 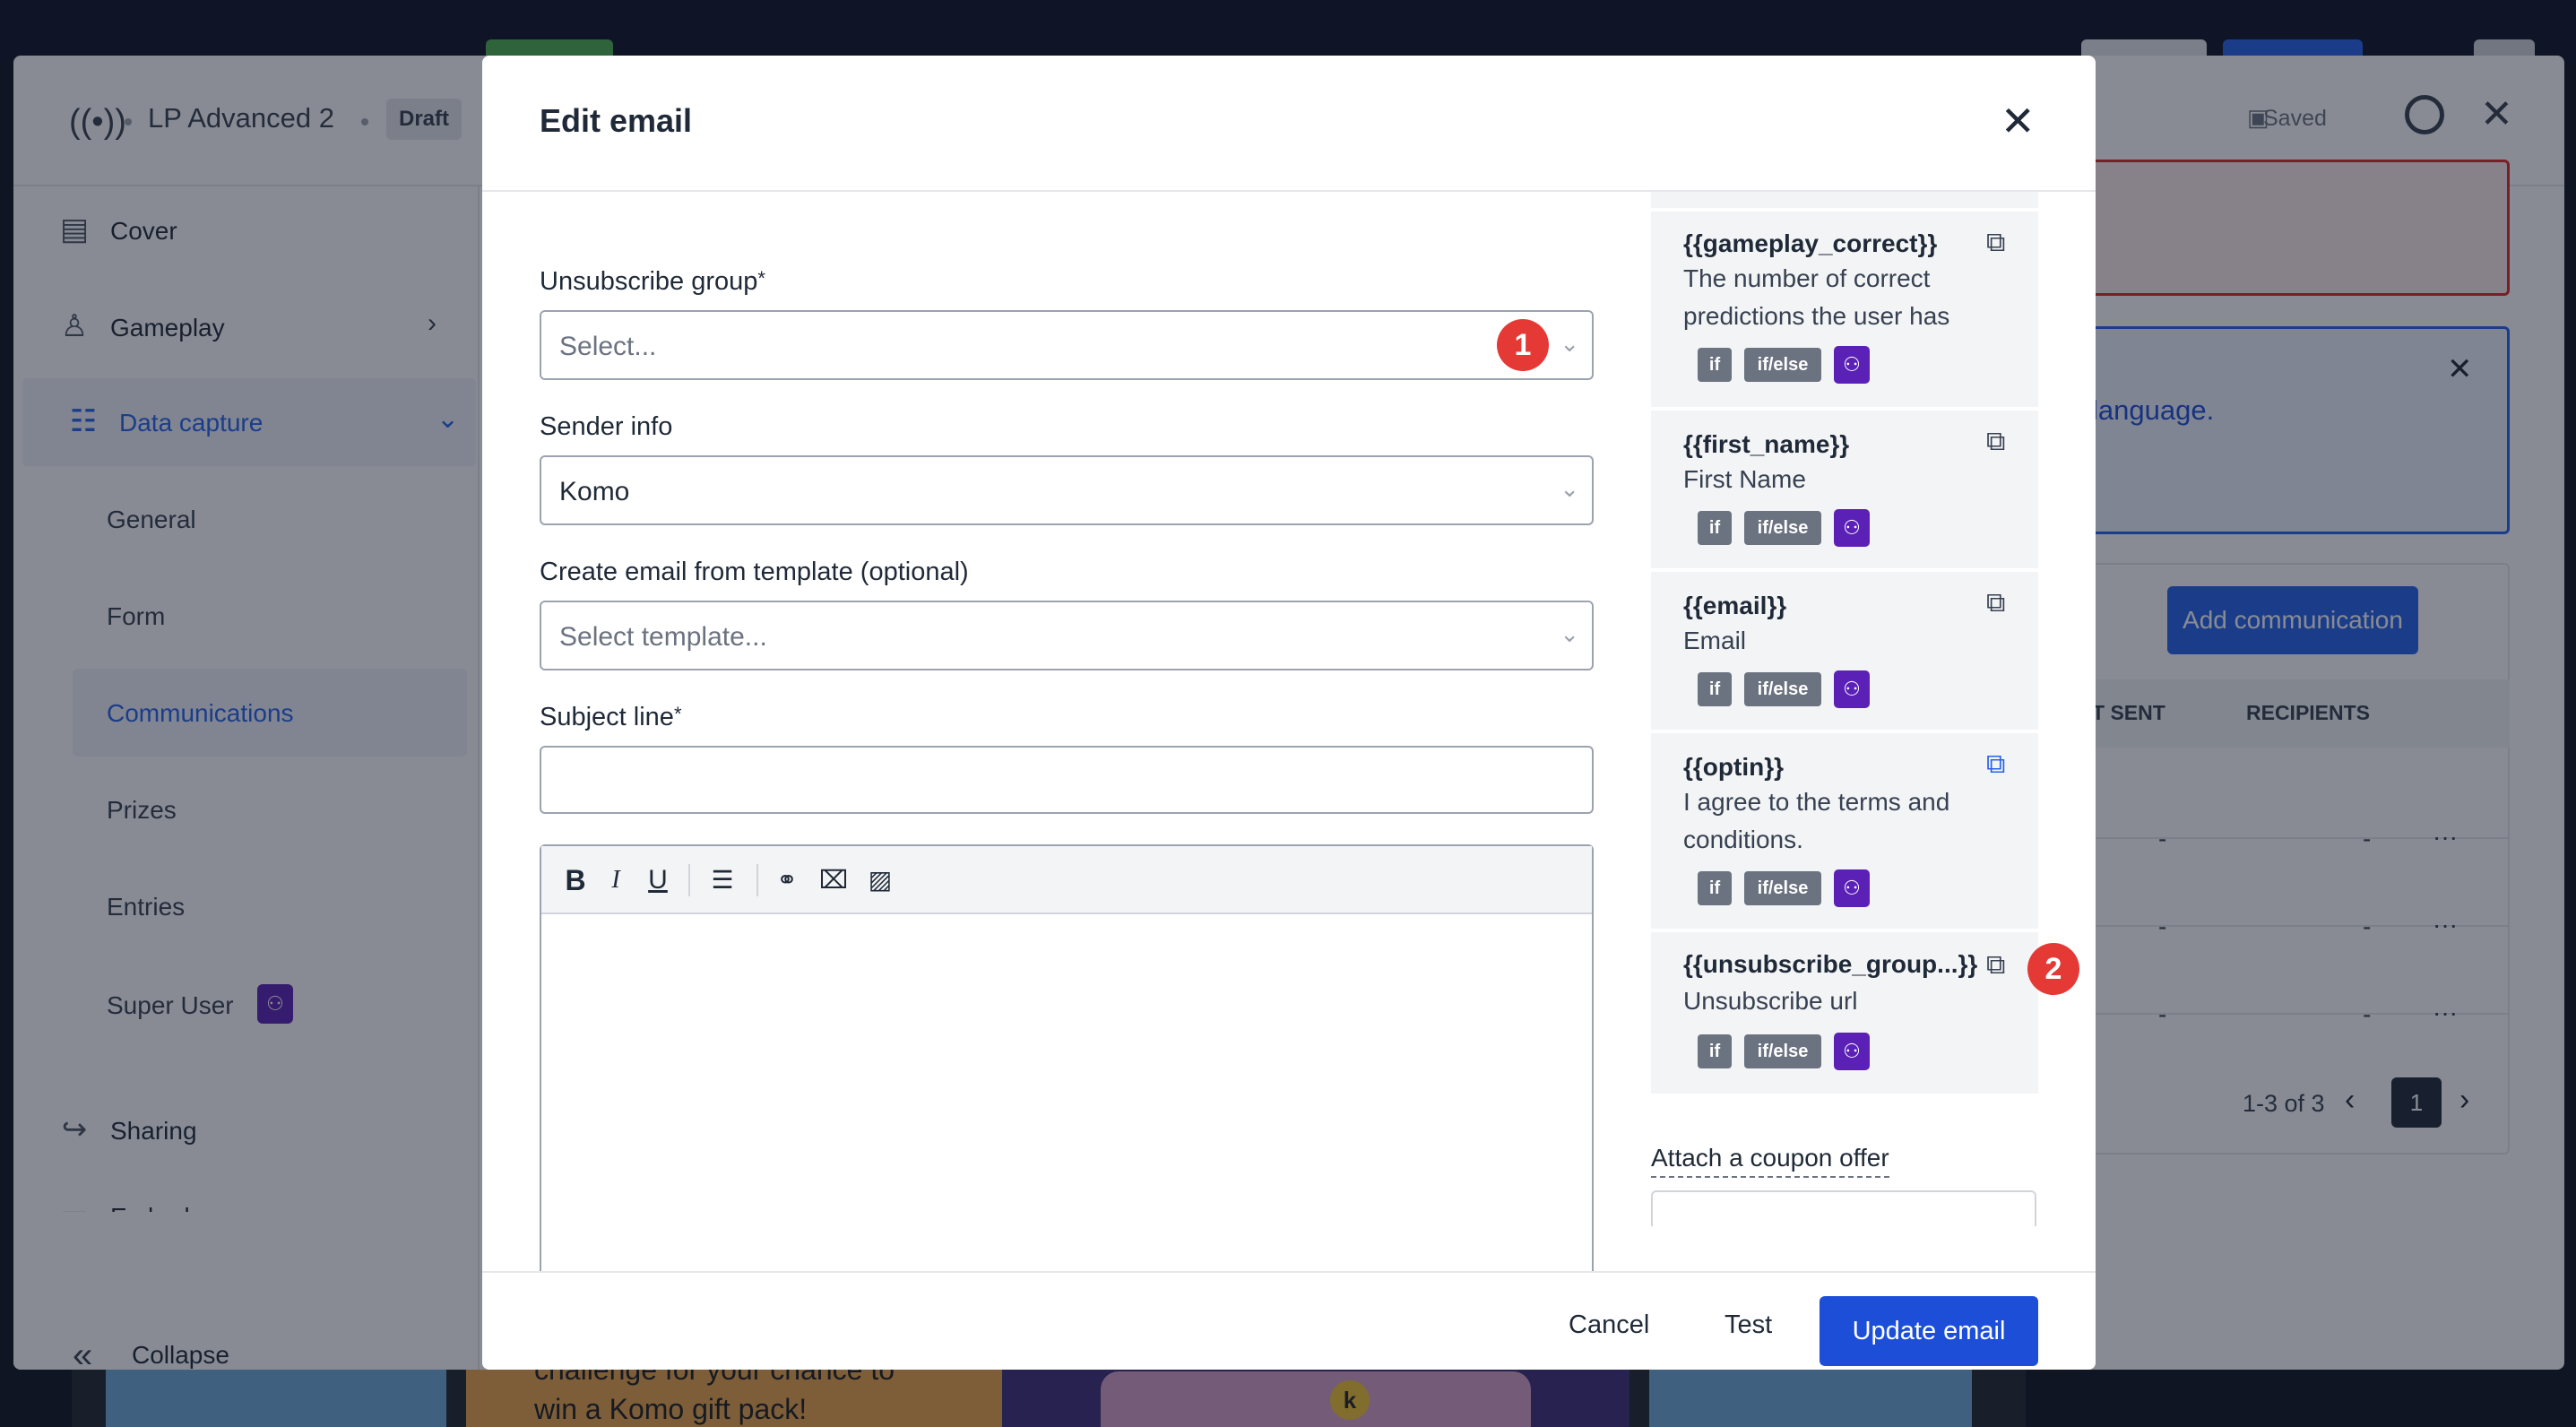 I want to click on variable-name: {{first_name}}, so click(x=1766, y=444).